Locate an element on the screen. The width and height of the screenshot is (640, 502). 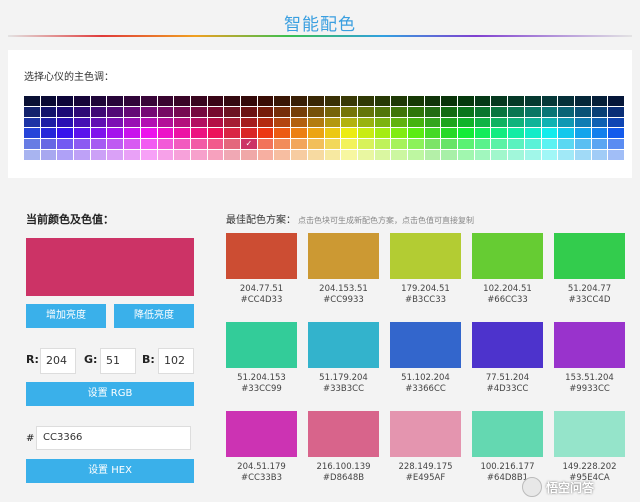
scheme-rgb-value: 204.51.179 is located at coordinates (261, 467).